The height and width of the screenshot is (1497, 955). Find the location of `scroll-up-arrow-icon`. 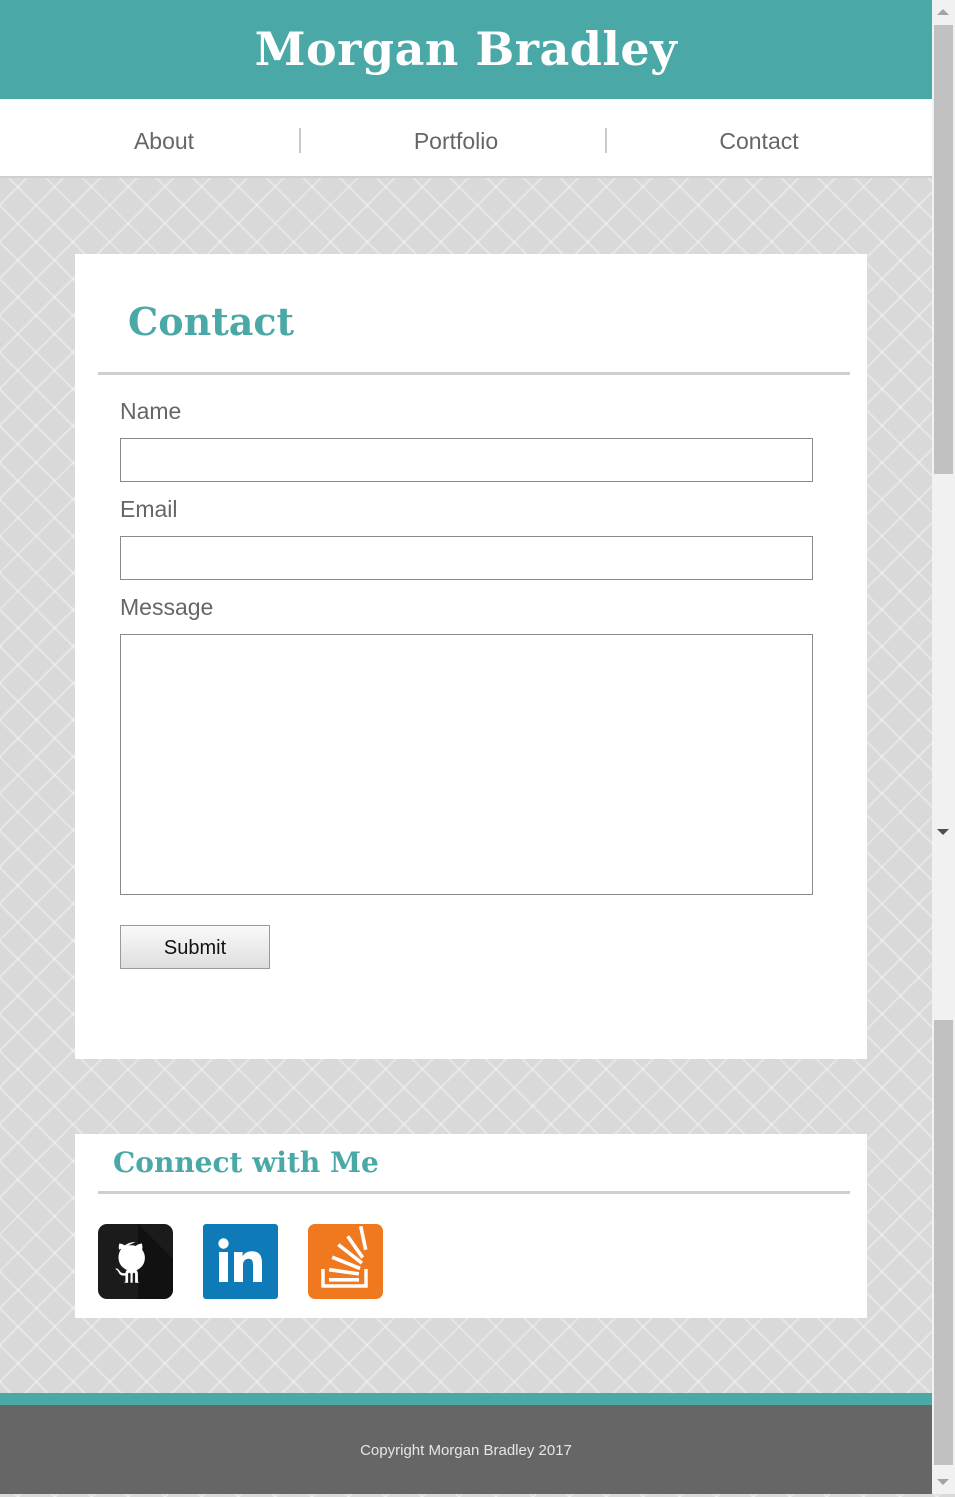

scroll-up-arrow-icon is located at coordinates (943, 12).